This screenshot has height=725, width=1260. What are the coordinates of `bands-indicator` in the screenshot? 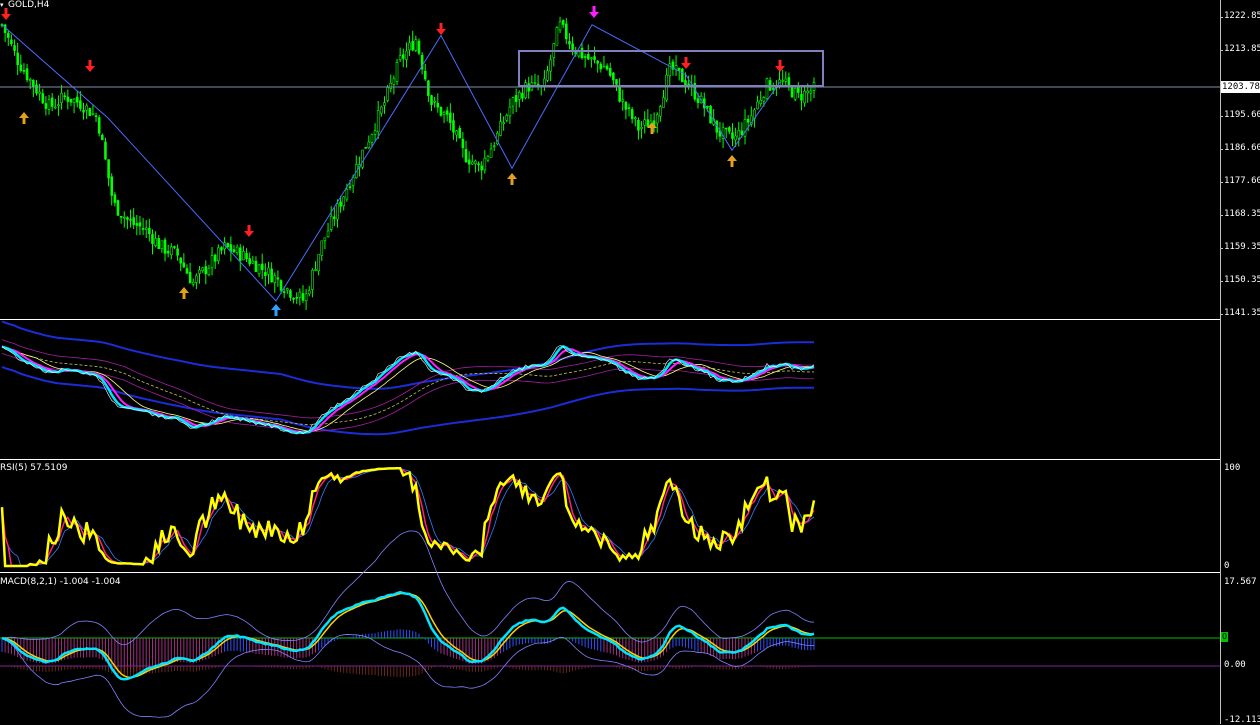 It's located at (408, 378).